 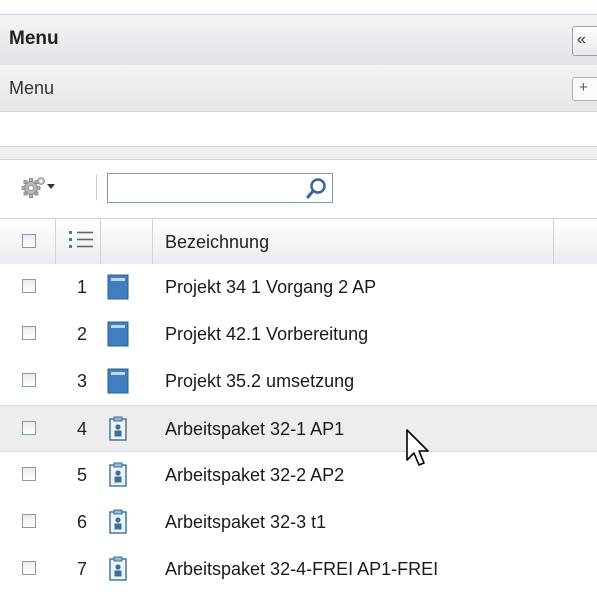 I want to click on row-name: Arbeitspaket 32-4-FREI AP1-FREI, so click(x=302, y=569).